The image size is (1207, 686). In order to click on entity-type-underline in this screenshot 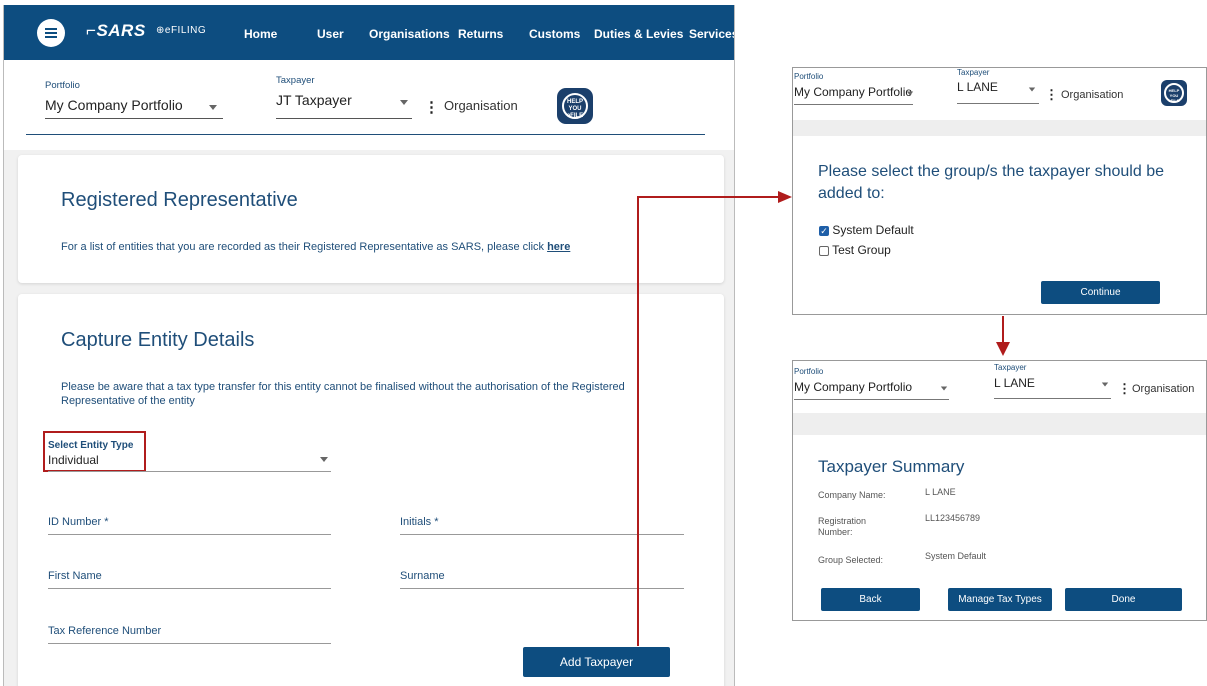, I will do `click(189, 471)`.